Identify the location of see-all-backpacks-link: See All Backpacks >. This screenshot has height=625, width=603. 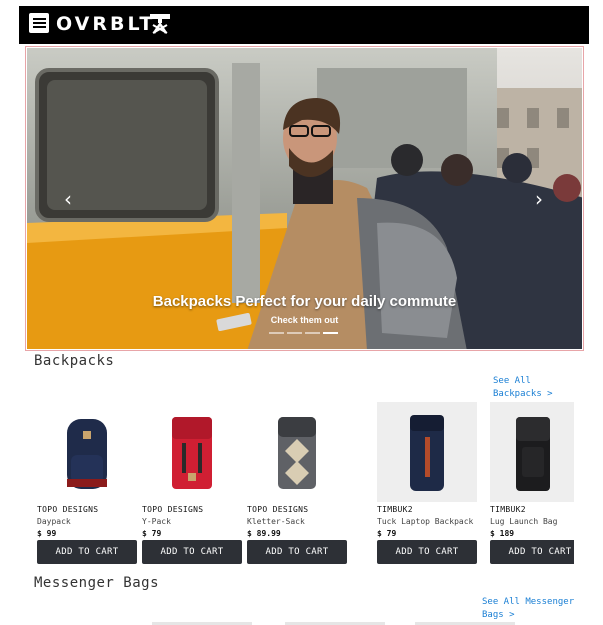
(523, 388).